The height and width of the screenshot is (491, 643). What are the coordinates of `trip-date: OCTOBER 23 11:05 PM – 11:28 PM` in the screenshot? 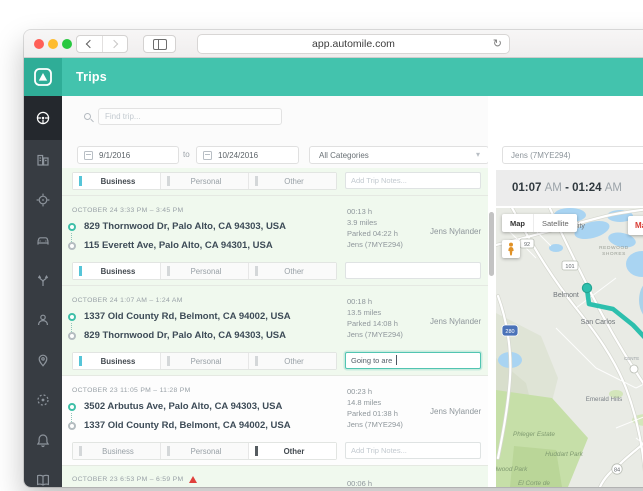 It's located at (131, 390).